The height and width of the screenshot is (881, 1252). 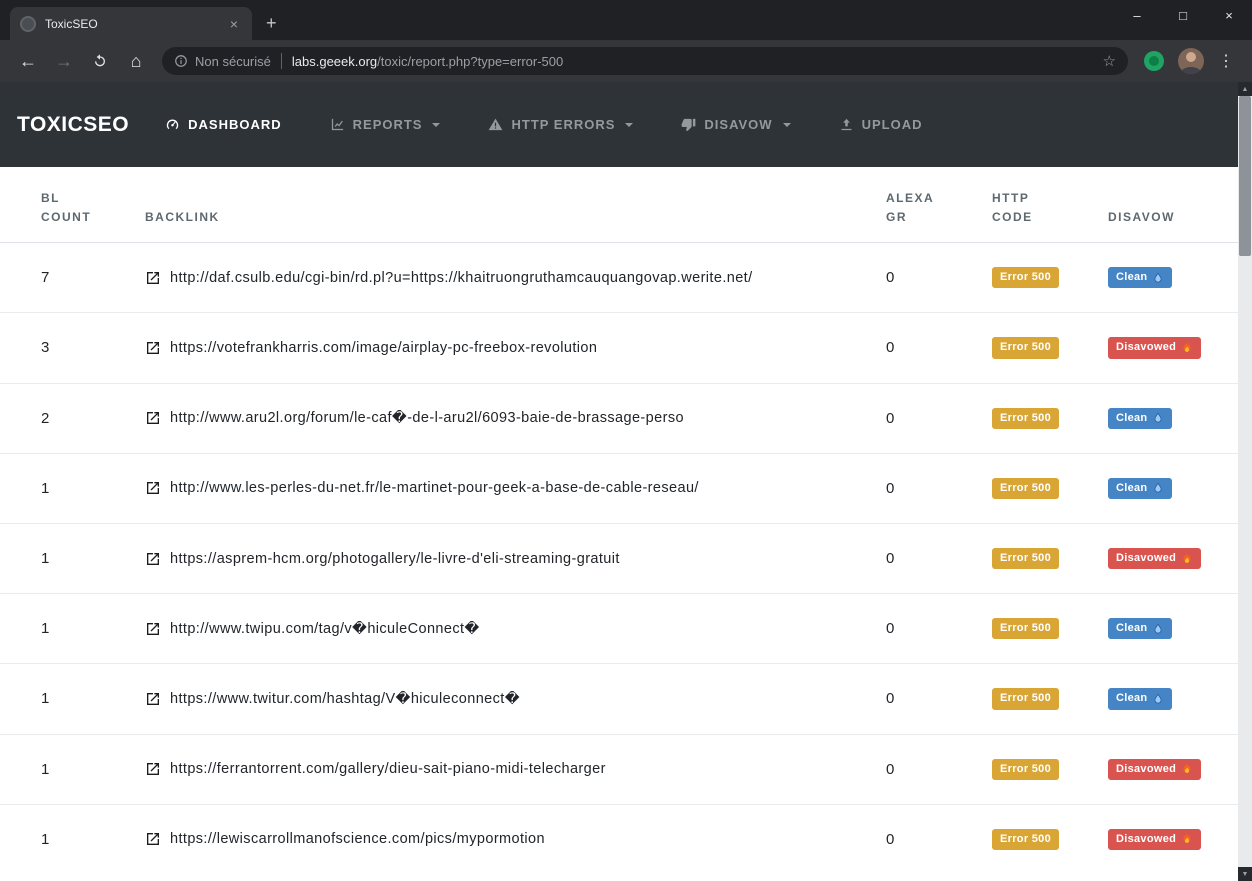 I want to click on address-divider, so click(x=281, y=61).